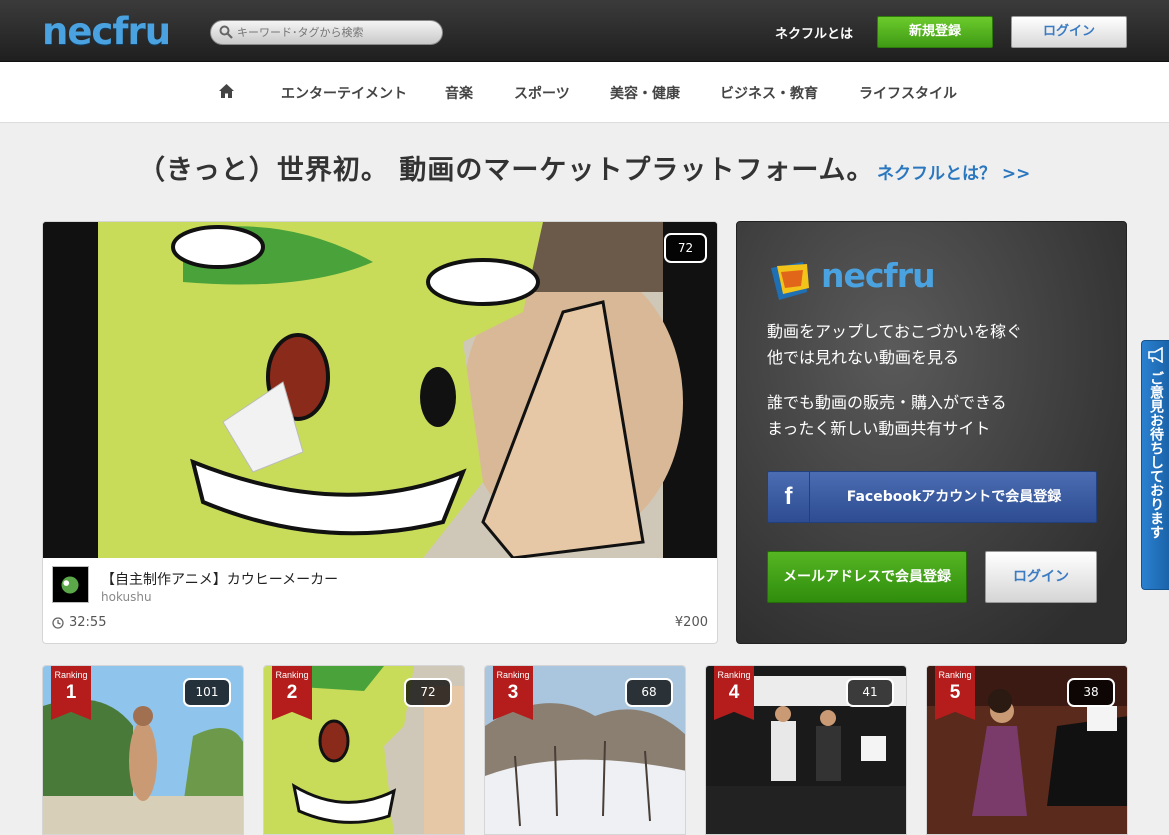  What do you see at coordinates (58, 623) in the screenshot?
I see `clock-icon` at bounding box center [58, 623].